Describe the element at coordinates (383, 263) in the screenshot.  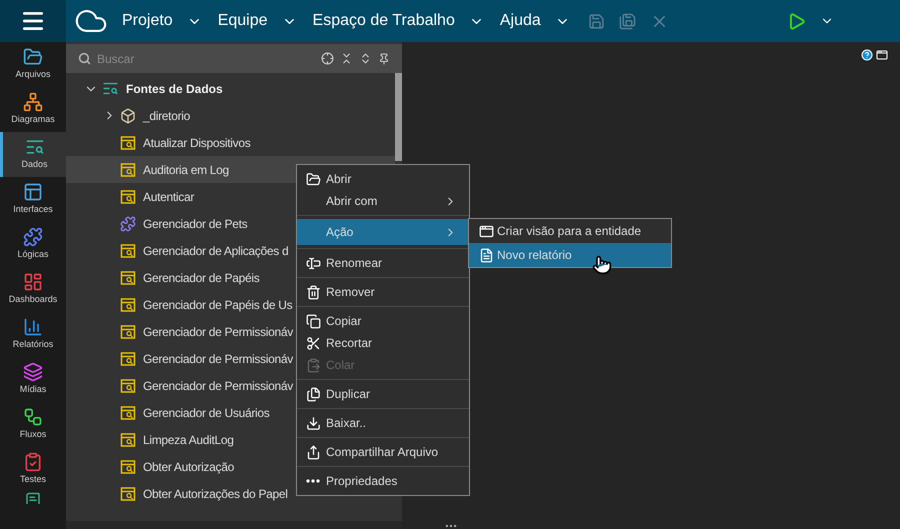
I see `menu-item: Renomear` at that location.